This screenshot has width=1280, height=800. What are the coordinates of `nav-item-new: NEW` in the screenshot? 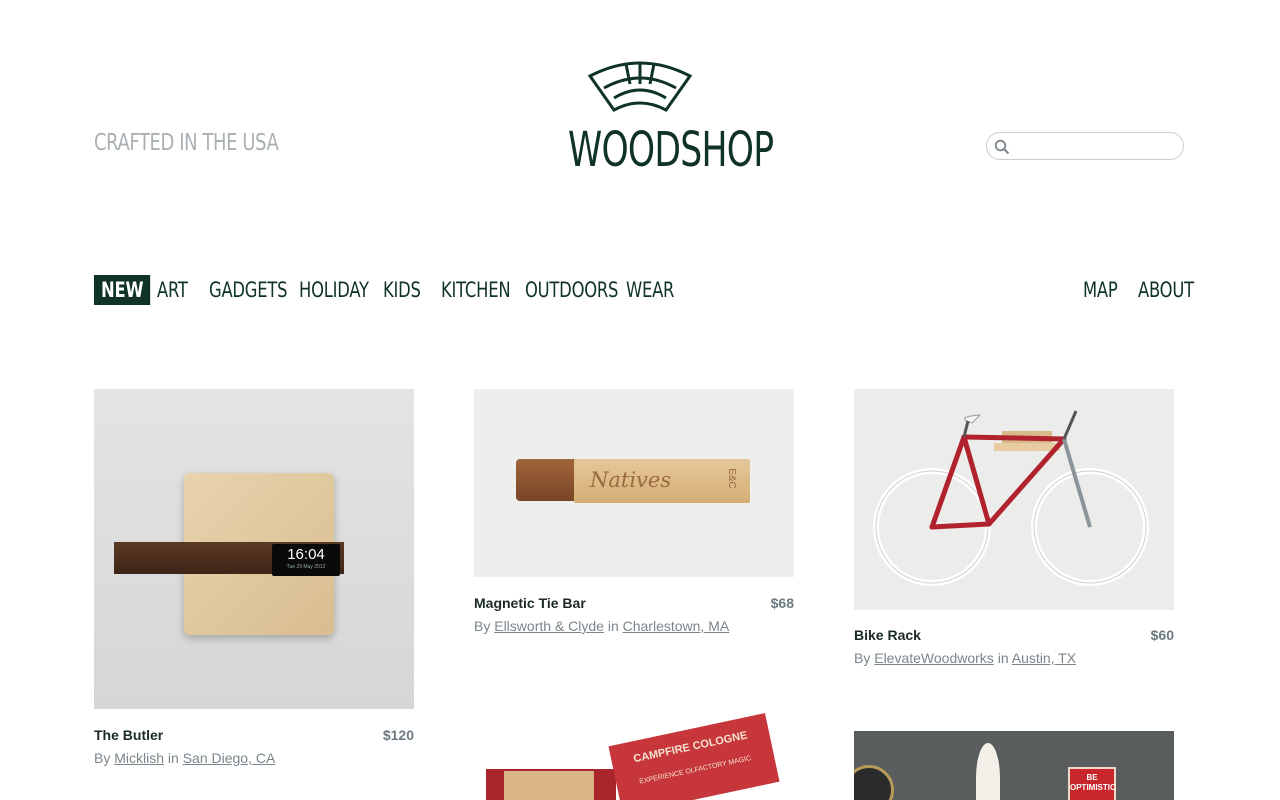 It's located at (122, 290).